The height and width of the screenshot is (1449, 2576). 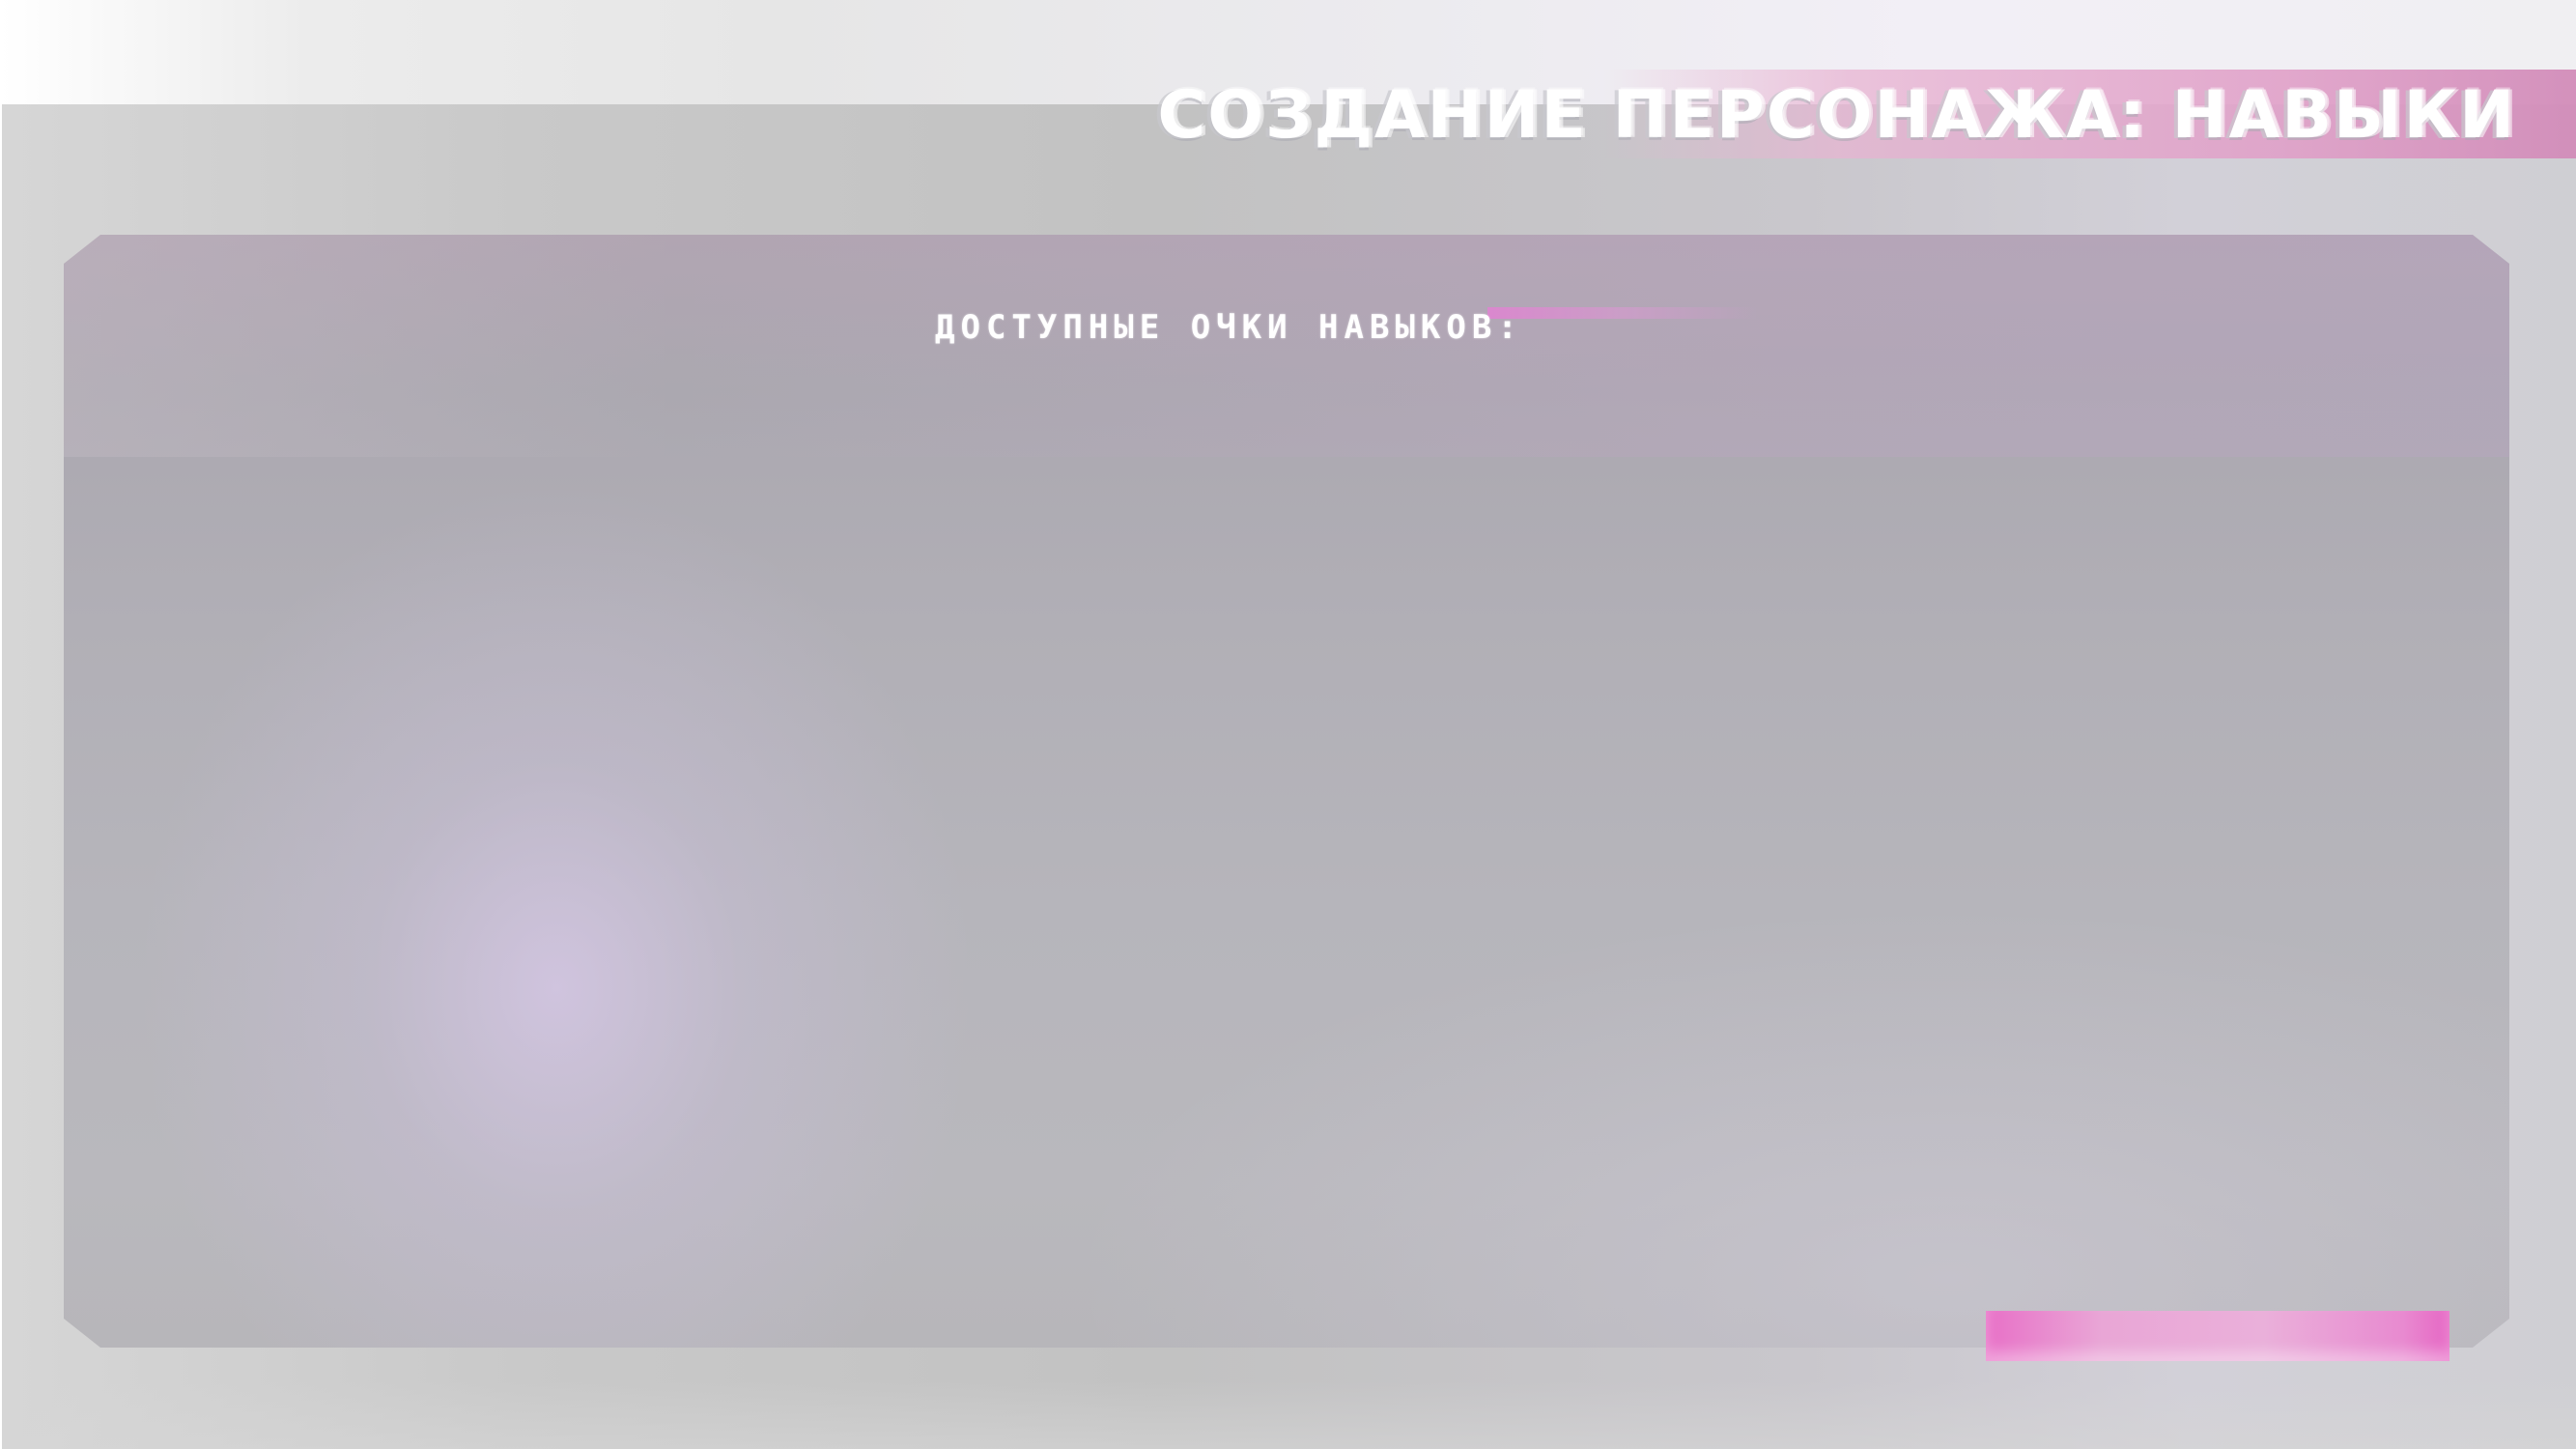 I want to click on page-title: СОЗДАНИЕ ПЕРСОНАЖА: НАВЫКИ, so click(x=1836, y=115).